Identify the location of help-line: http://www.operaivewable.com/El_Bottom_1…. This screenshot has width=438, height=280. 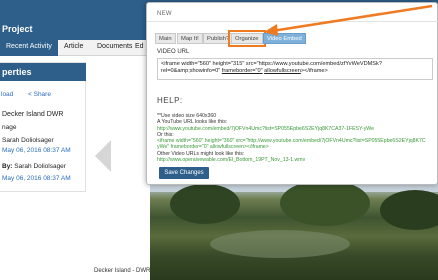
(231, 160).